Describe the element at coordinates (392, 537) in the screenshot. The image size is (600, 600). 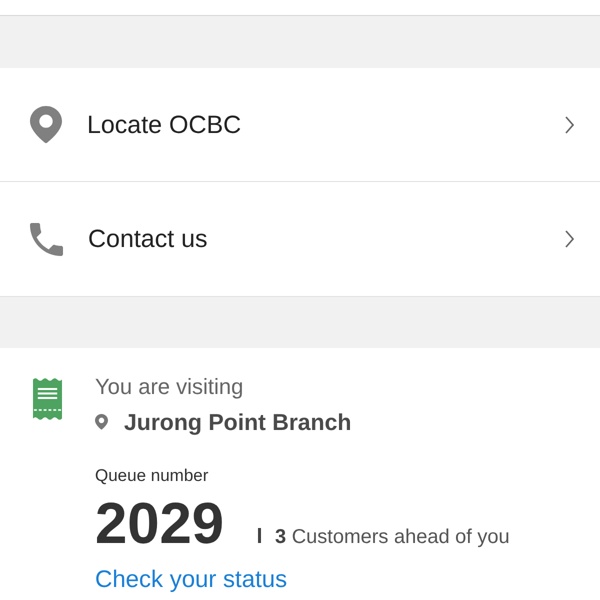
I see `customers-ahead-text: 3 Customers ahead of you` at that location.